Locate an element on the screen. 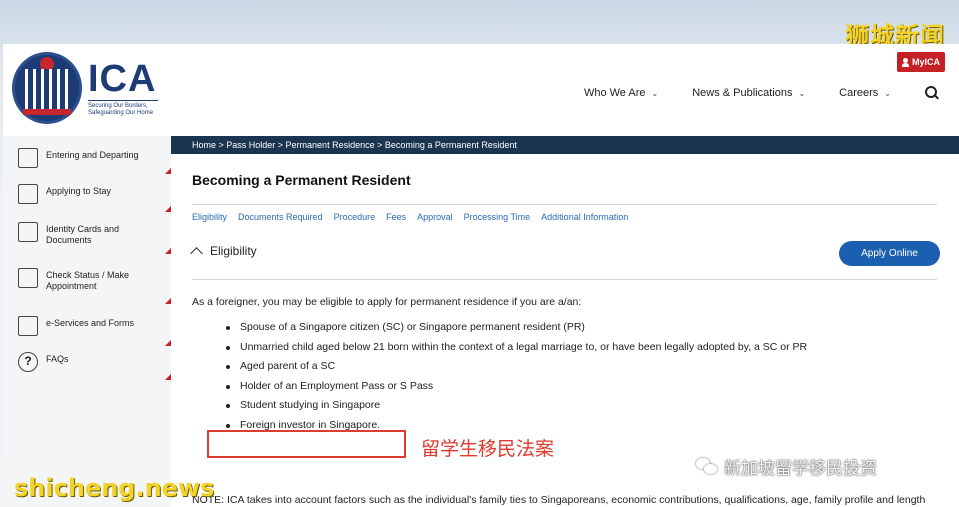 The image size is (959, 507). sidebar-item-entering-departing: Entering and Departing is located at coordinates (87, 161).